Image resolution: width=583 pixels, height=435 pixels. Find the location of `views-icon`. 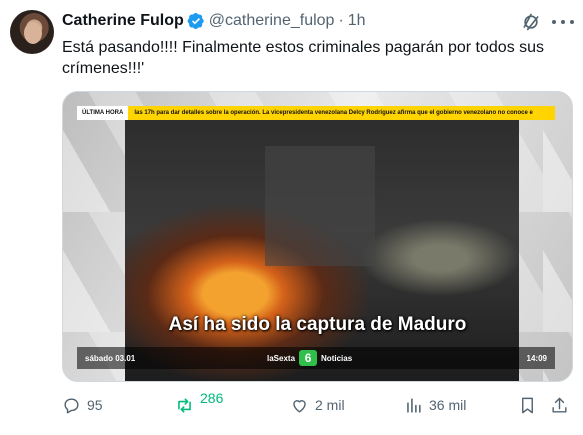

views-icon is located at coordinates (414, 405).